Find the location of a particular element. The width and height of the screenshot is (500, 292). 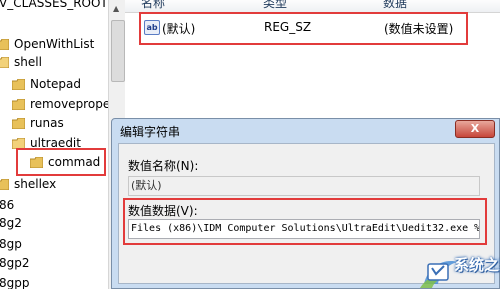

tree-item-removeproper: removeproper is located at coordinates (60, 104).